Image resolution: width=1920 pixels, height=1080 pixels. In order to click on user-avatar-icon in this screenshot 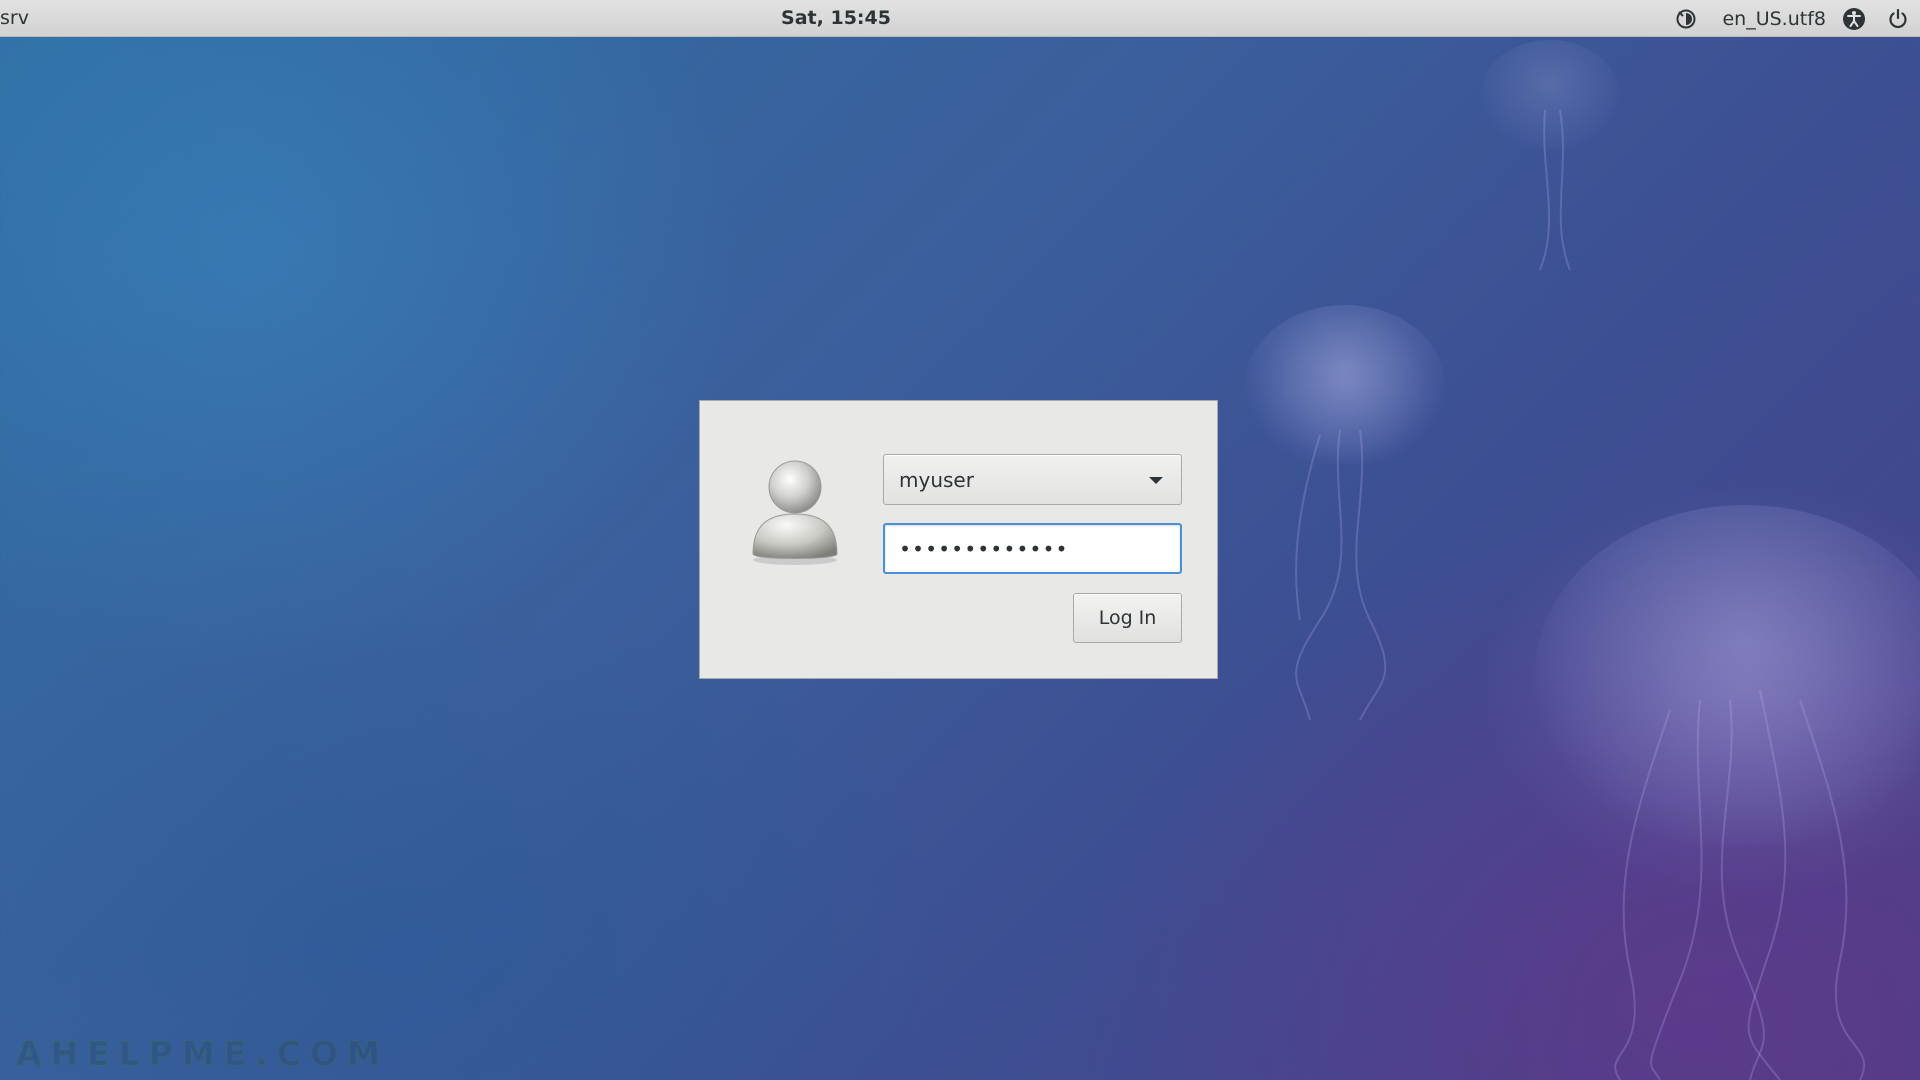, I will do `click(795, 512)`.